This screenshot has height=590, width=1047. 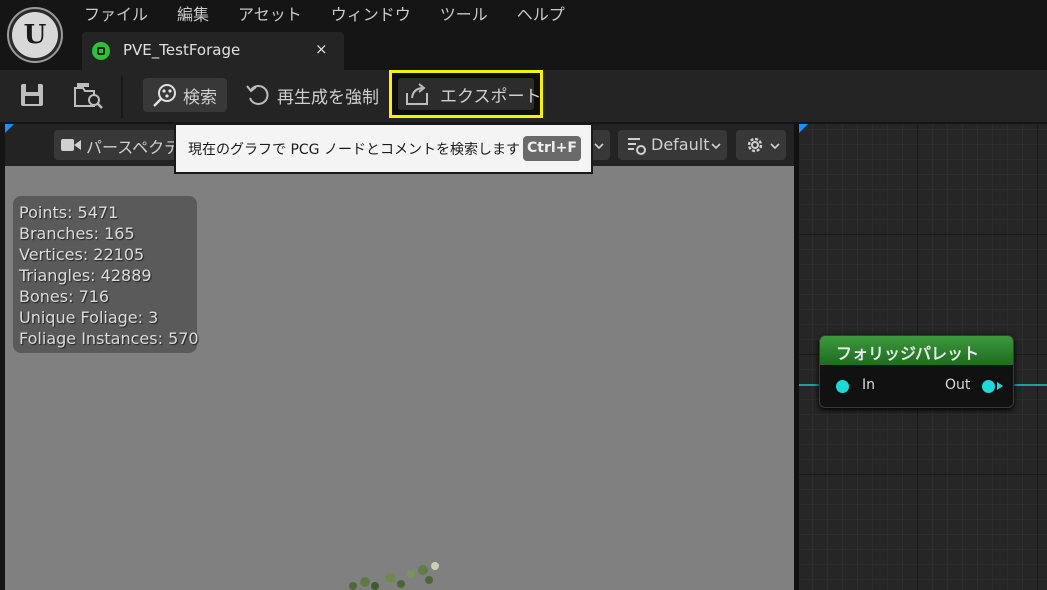 I want to click on input-pin, so click(x=842, y=386).